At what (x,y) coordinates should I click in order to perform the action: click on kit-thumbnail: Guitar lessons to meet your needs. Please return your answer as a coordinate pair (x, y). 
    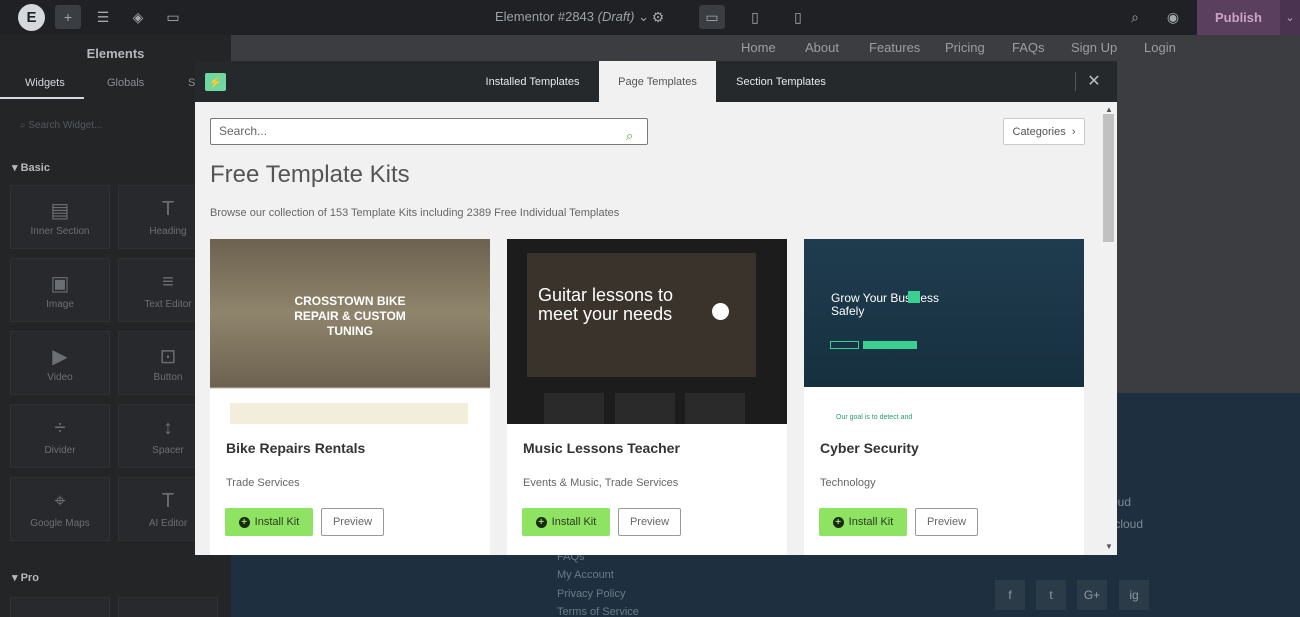
    Looking at the image, I should click on (647, 331).